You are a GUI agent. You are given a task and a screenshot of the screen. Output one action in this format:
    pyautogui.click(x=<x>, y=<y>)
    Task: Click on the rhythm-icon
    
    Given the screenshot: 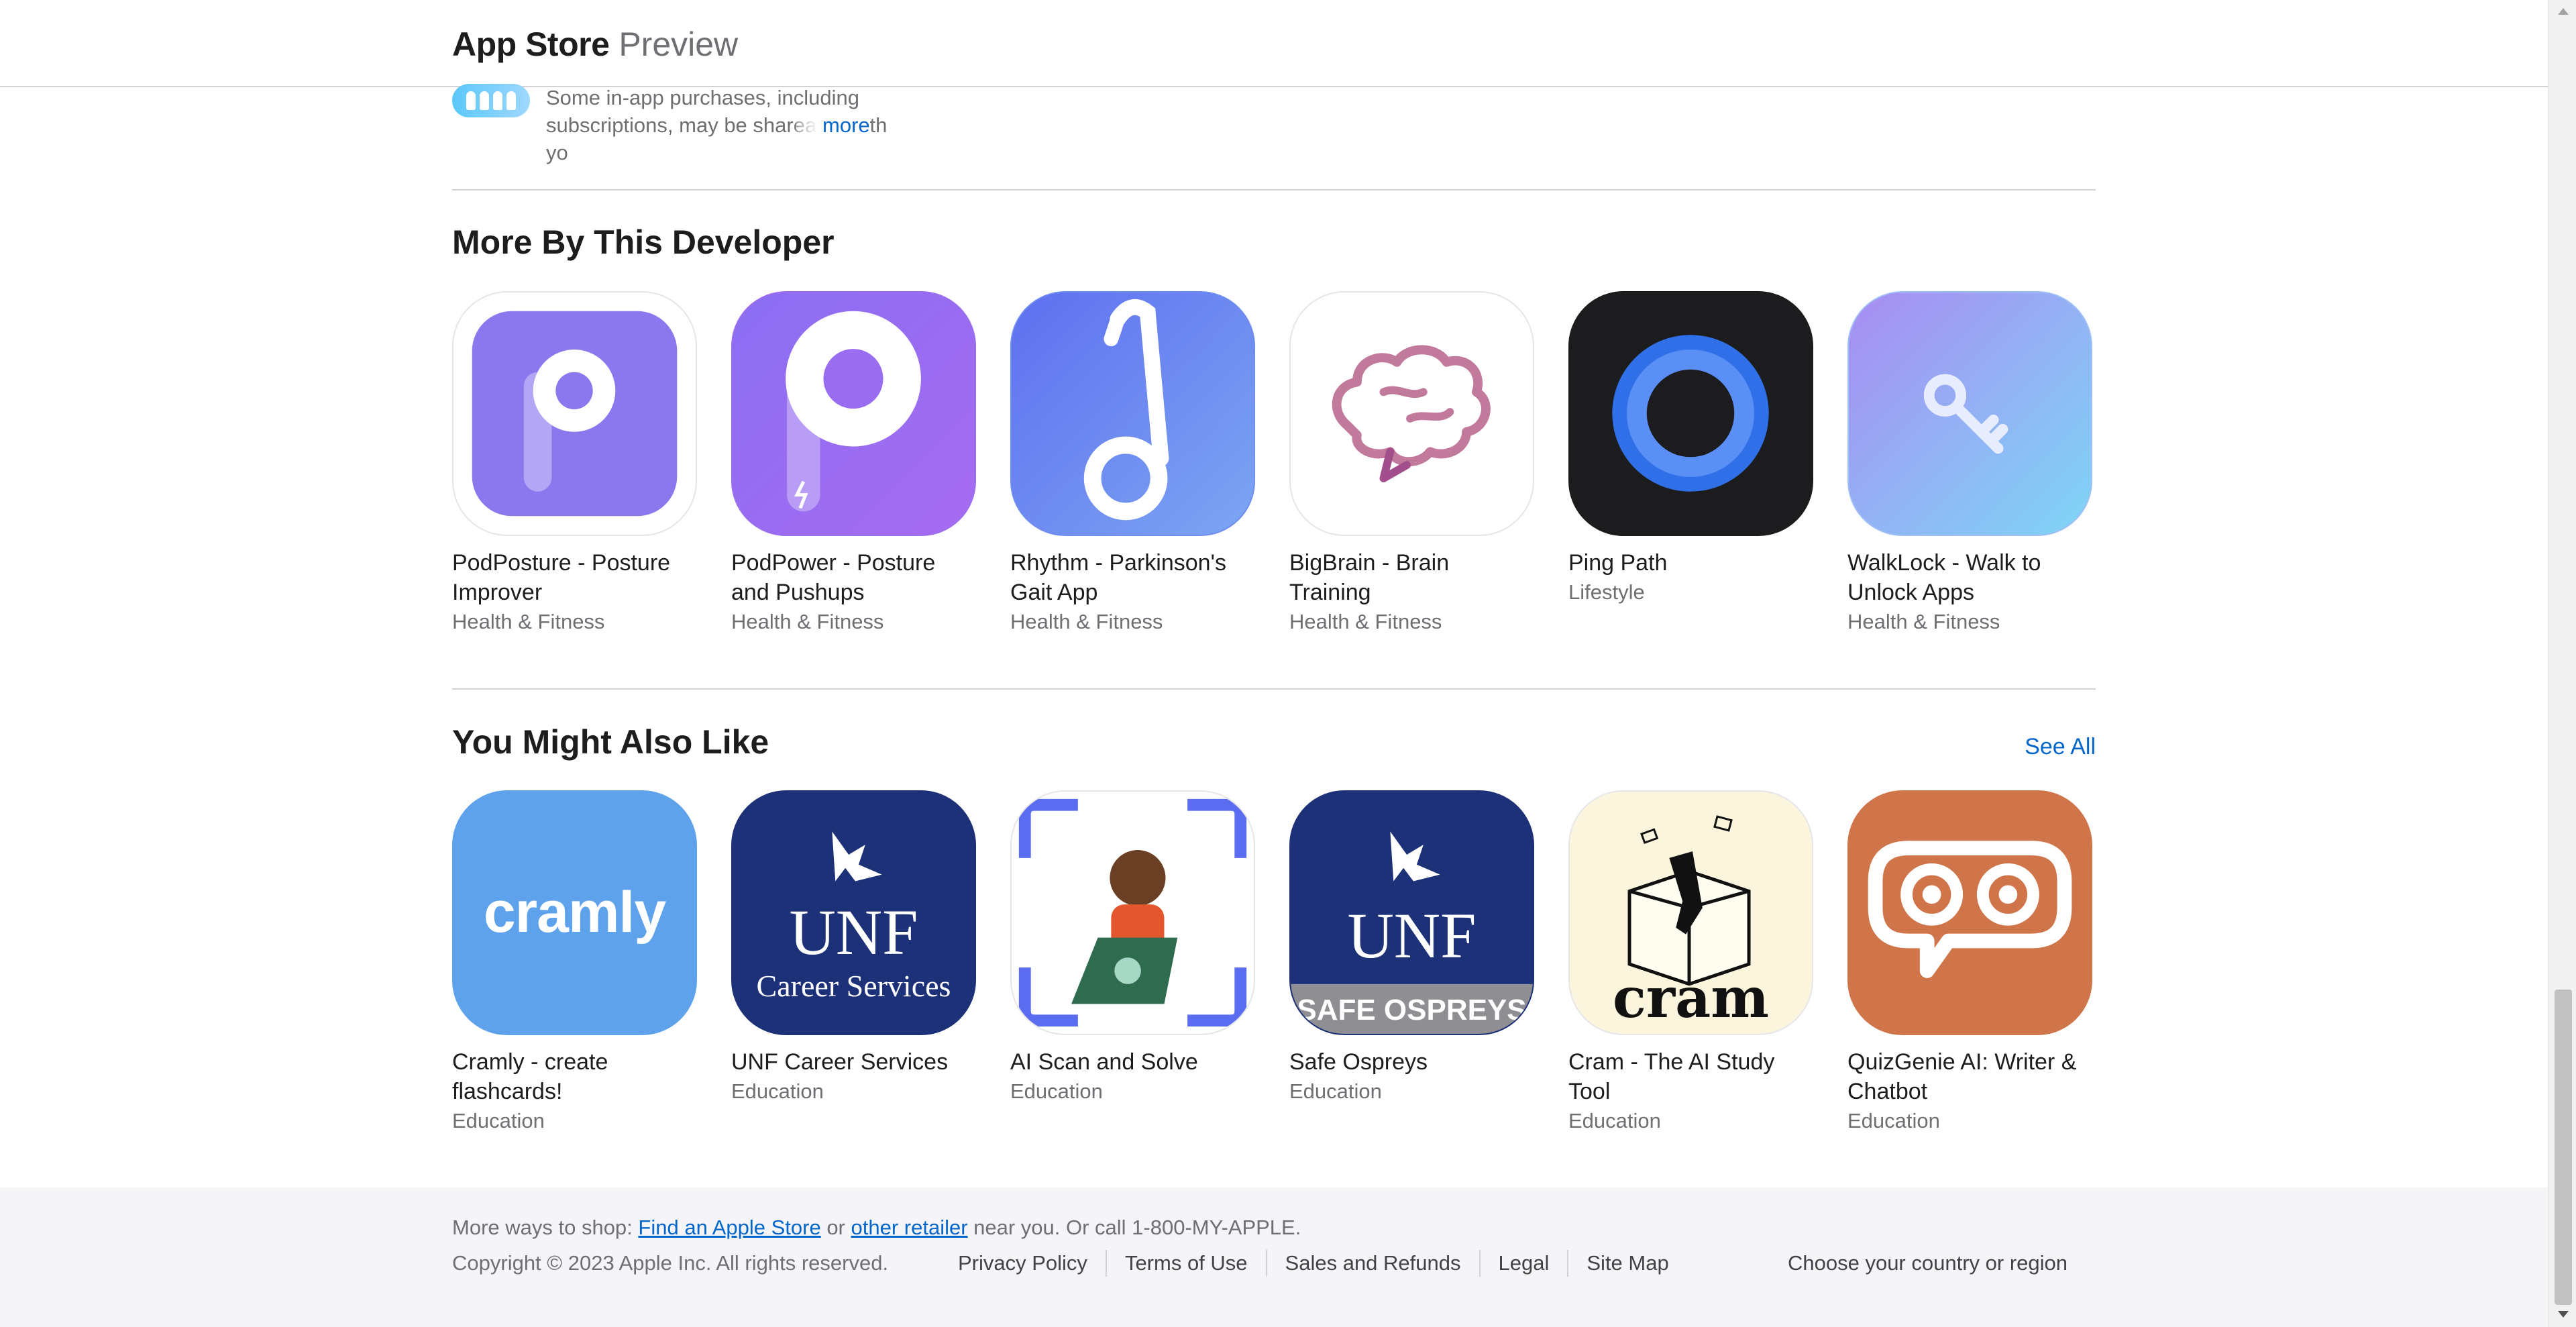 What is the action you would take?
    pyautogui.click(x=1132, y=414)
    